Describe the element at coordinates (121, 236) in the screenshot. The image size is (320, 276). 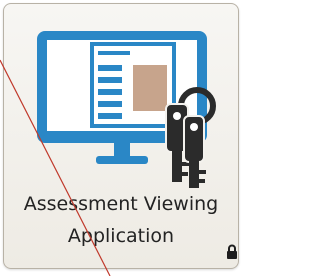
I see `tile-label-line2: Application` at that location.